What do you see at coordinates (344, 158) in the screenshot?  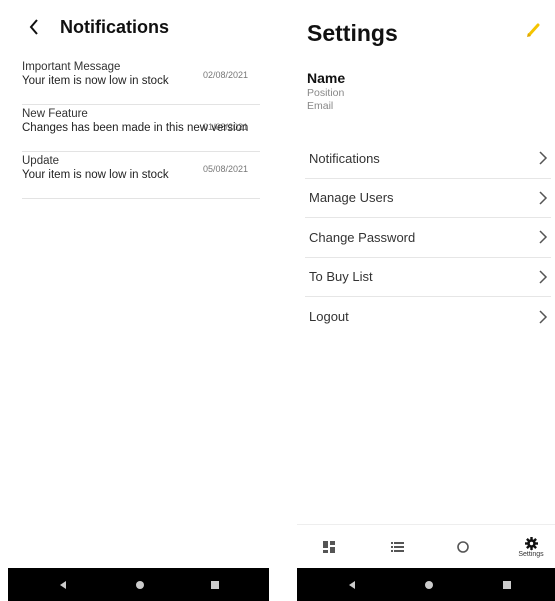 I see `menu-item-label: Notifications` at bounding box center [344, 158].